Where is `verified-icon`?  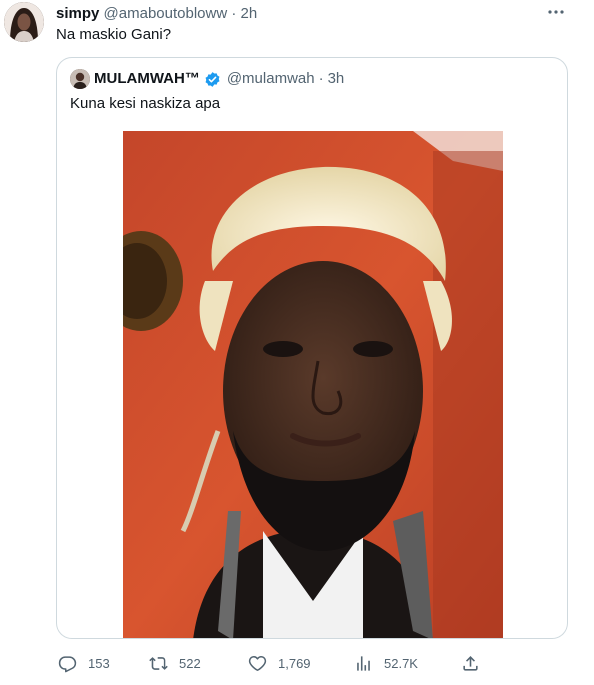 verified-icon is located at coordinates (212, 79).